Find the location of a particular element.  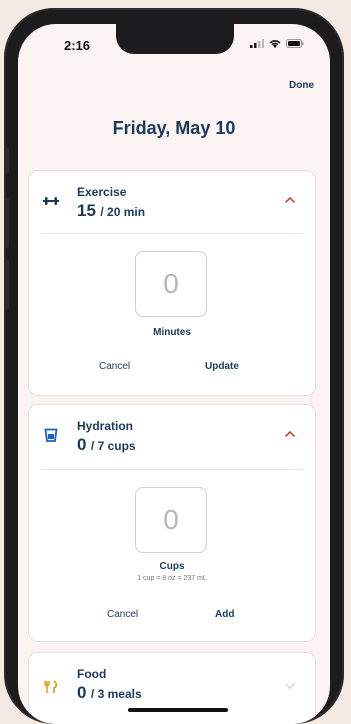

food-card-header: Food 0 / 3 meals is located at coordinates (172, 682).